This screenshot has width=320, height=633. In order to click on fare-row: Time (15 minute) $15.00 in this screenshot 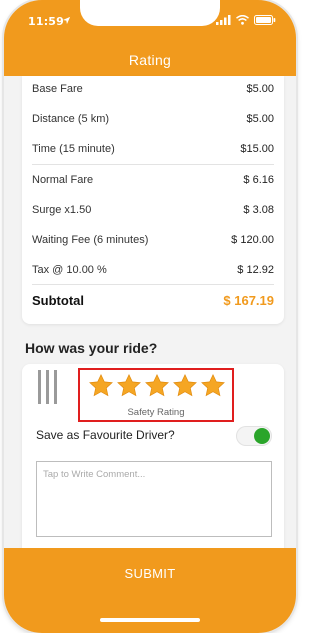, I will do `click(153, 149)`.